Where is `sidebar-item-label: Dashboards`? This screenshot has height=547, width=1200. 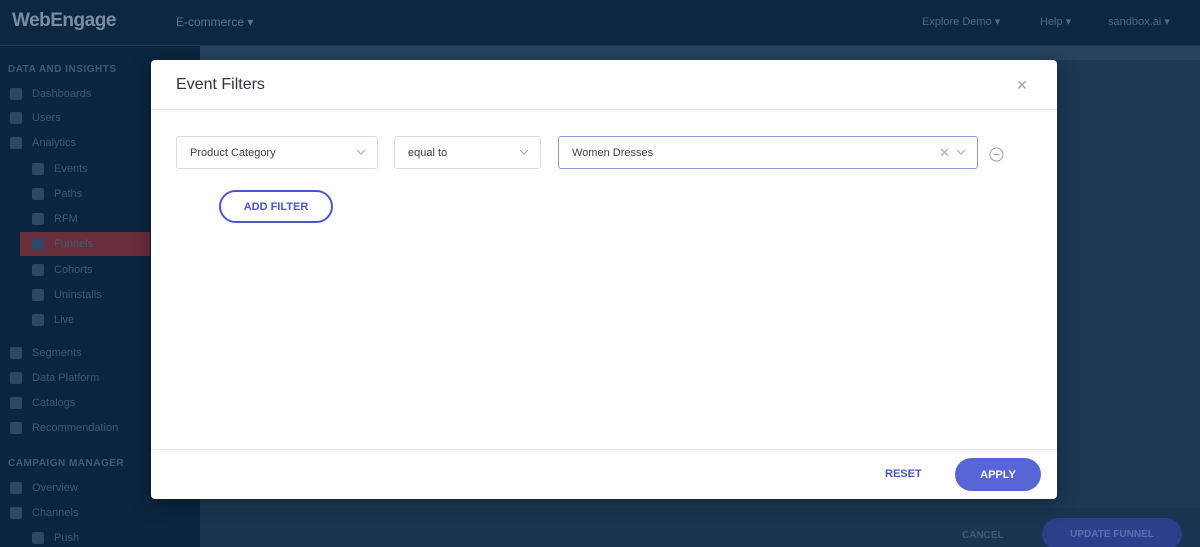
sidebar-item-label: Dashboards is located at coordinates (62, 94).